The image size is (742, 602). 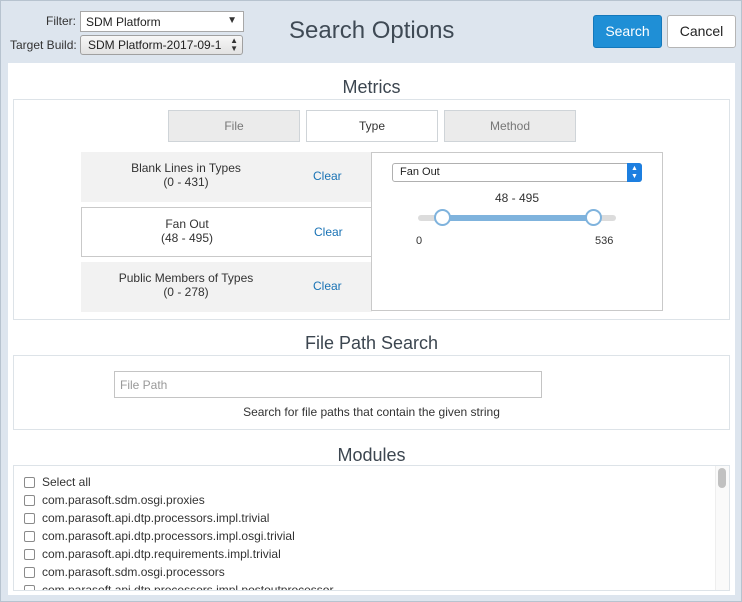 What do you see at coordinates (187, 224) in the screenshot?
I see `metric-name: Fan Out` at bounding box center [187, 224].